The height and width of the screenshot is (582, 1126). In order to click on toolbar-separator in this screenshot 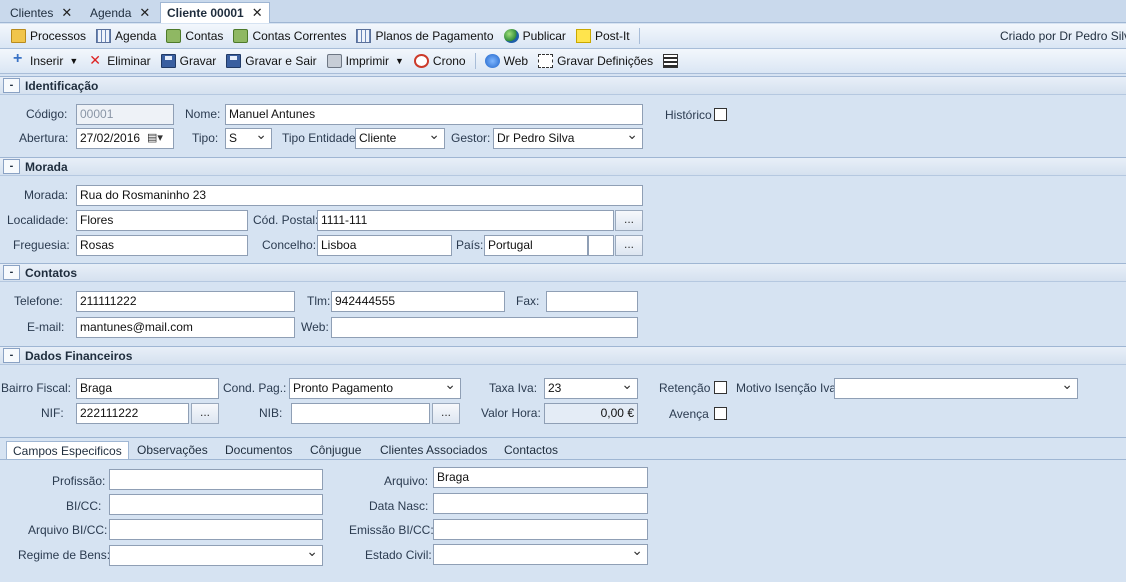, I will do `click(475, 61)`.